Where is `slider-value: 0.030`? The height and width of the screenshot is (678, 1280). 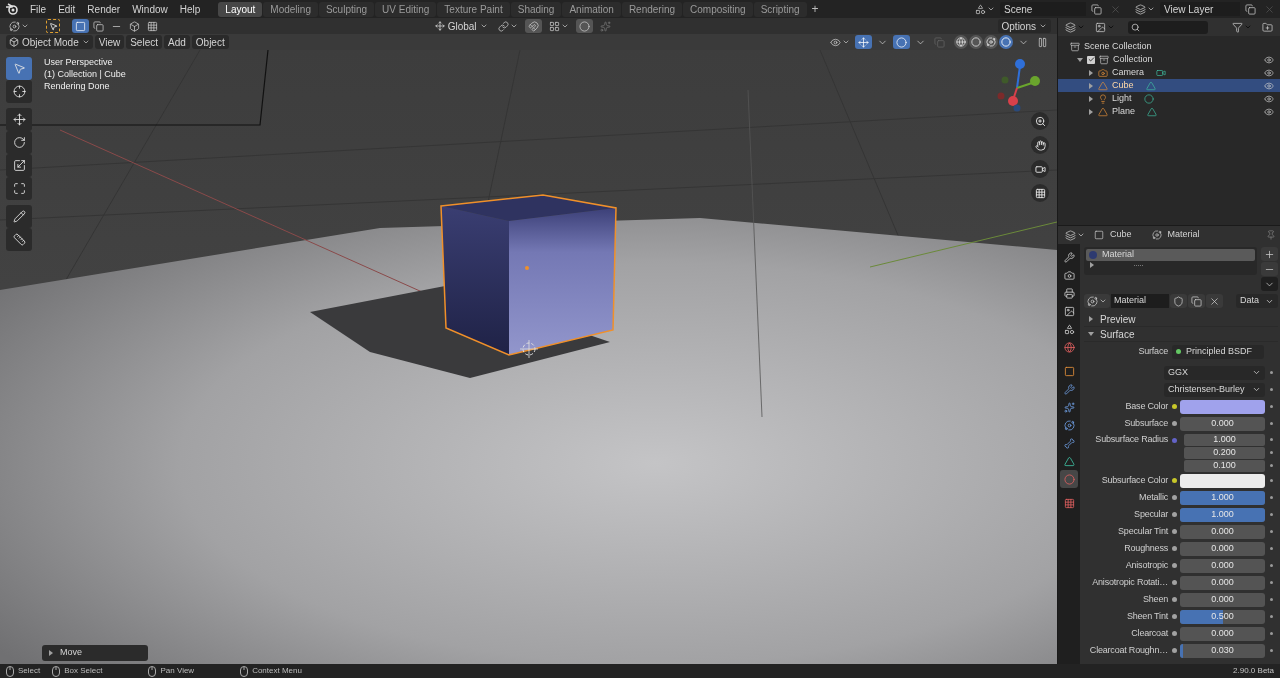 slider-value: 0.030 is located at coordinates (1222, 650).